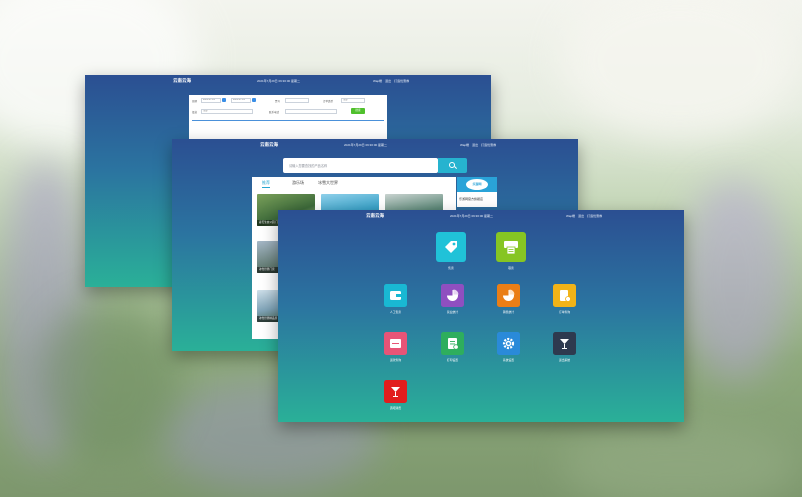  Describe the element at coordinates (358, 111) in the screenshot. I see `search-button: 搜索` at that location.